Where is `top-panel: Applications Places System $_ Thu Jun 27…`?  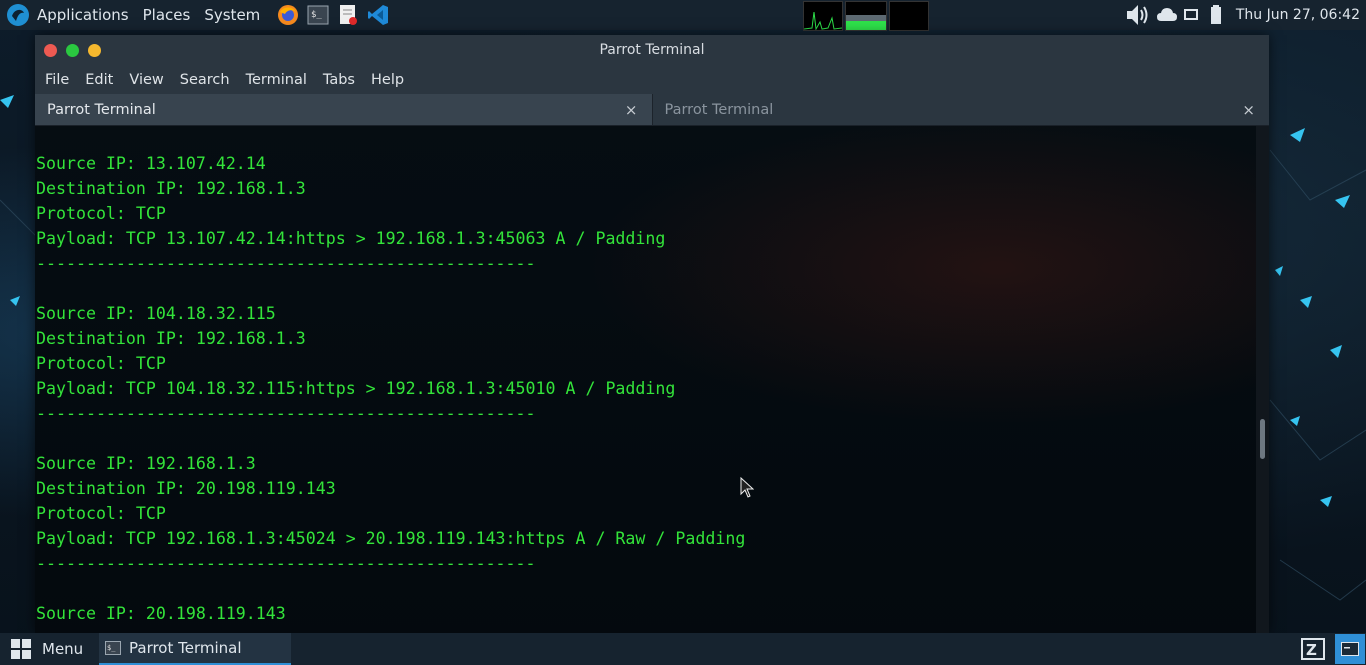 top-panel: Applications Places System $_ Thu Jun 27… is located at coordinates (683, 15).